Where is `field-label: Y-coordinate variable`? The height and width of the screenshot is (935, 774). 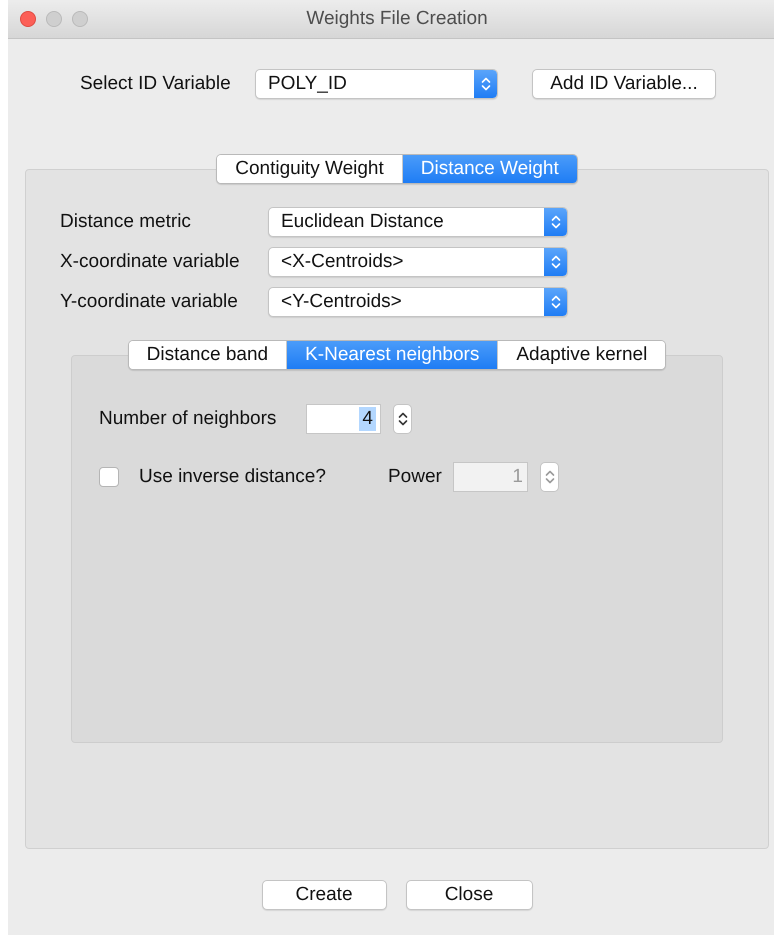
field-label: Y-coordinate variable is located at coordinates (149, 302).